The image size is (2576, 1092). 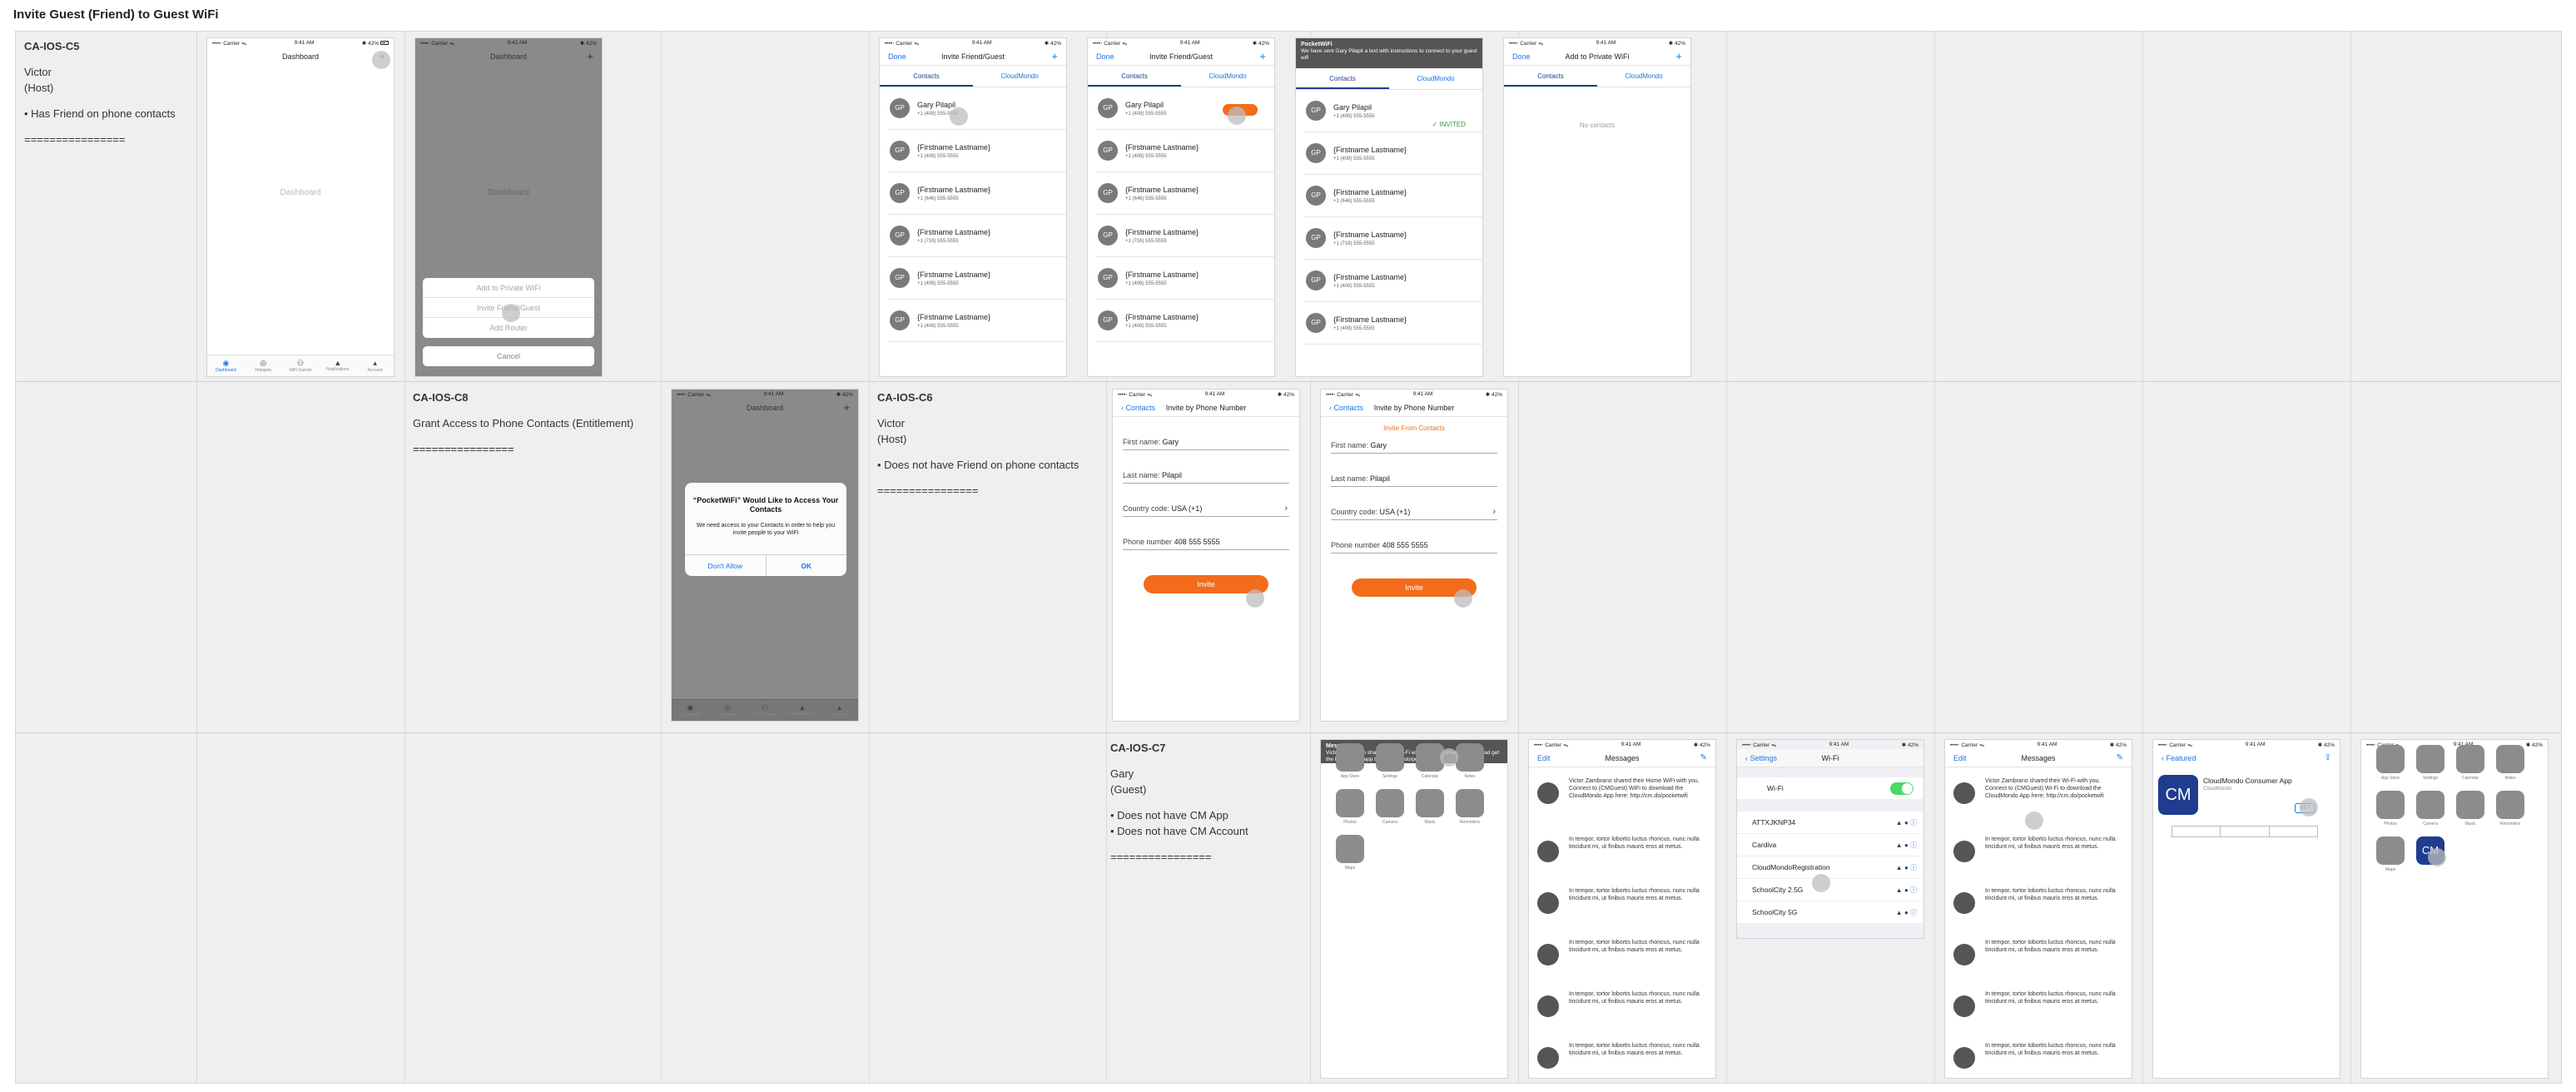 I want to click on share-icon: ⇪, so click(x=2328, y=758).